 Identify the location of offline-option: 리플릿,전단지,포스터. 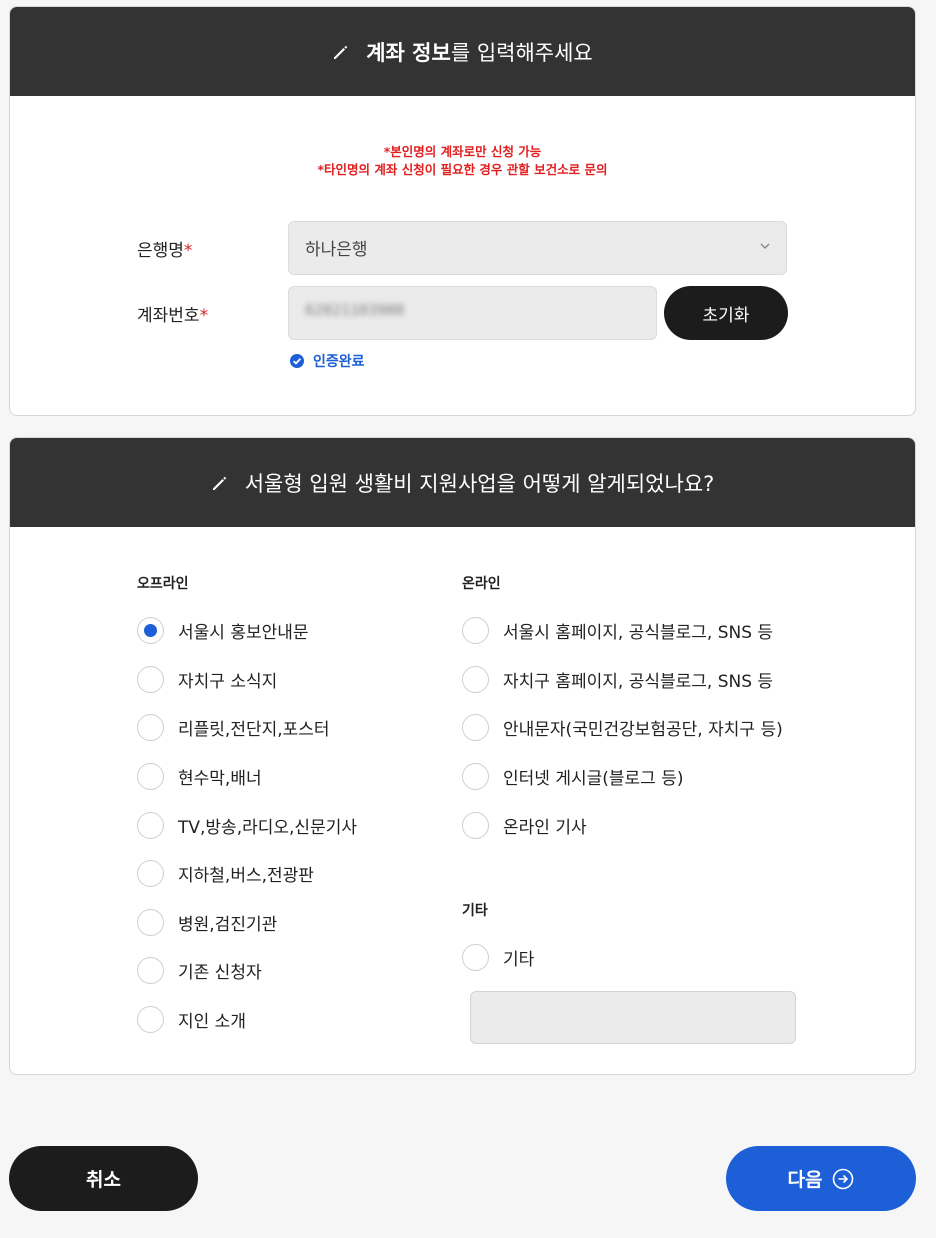
(233, 727).